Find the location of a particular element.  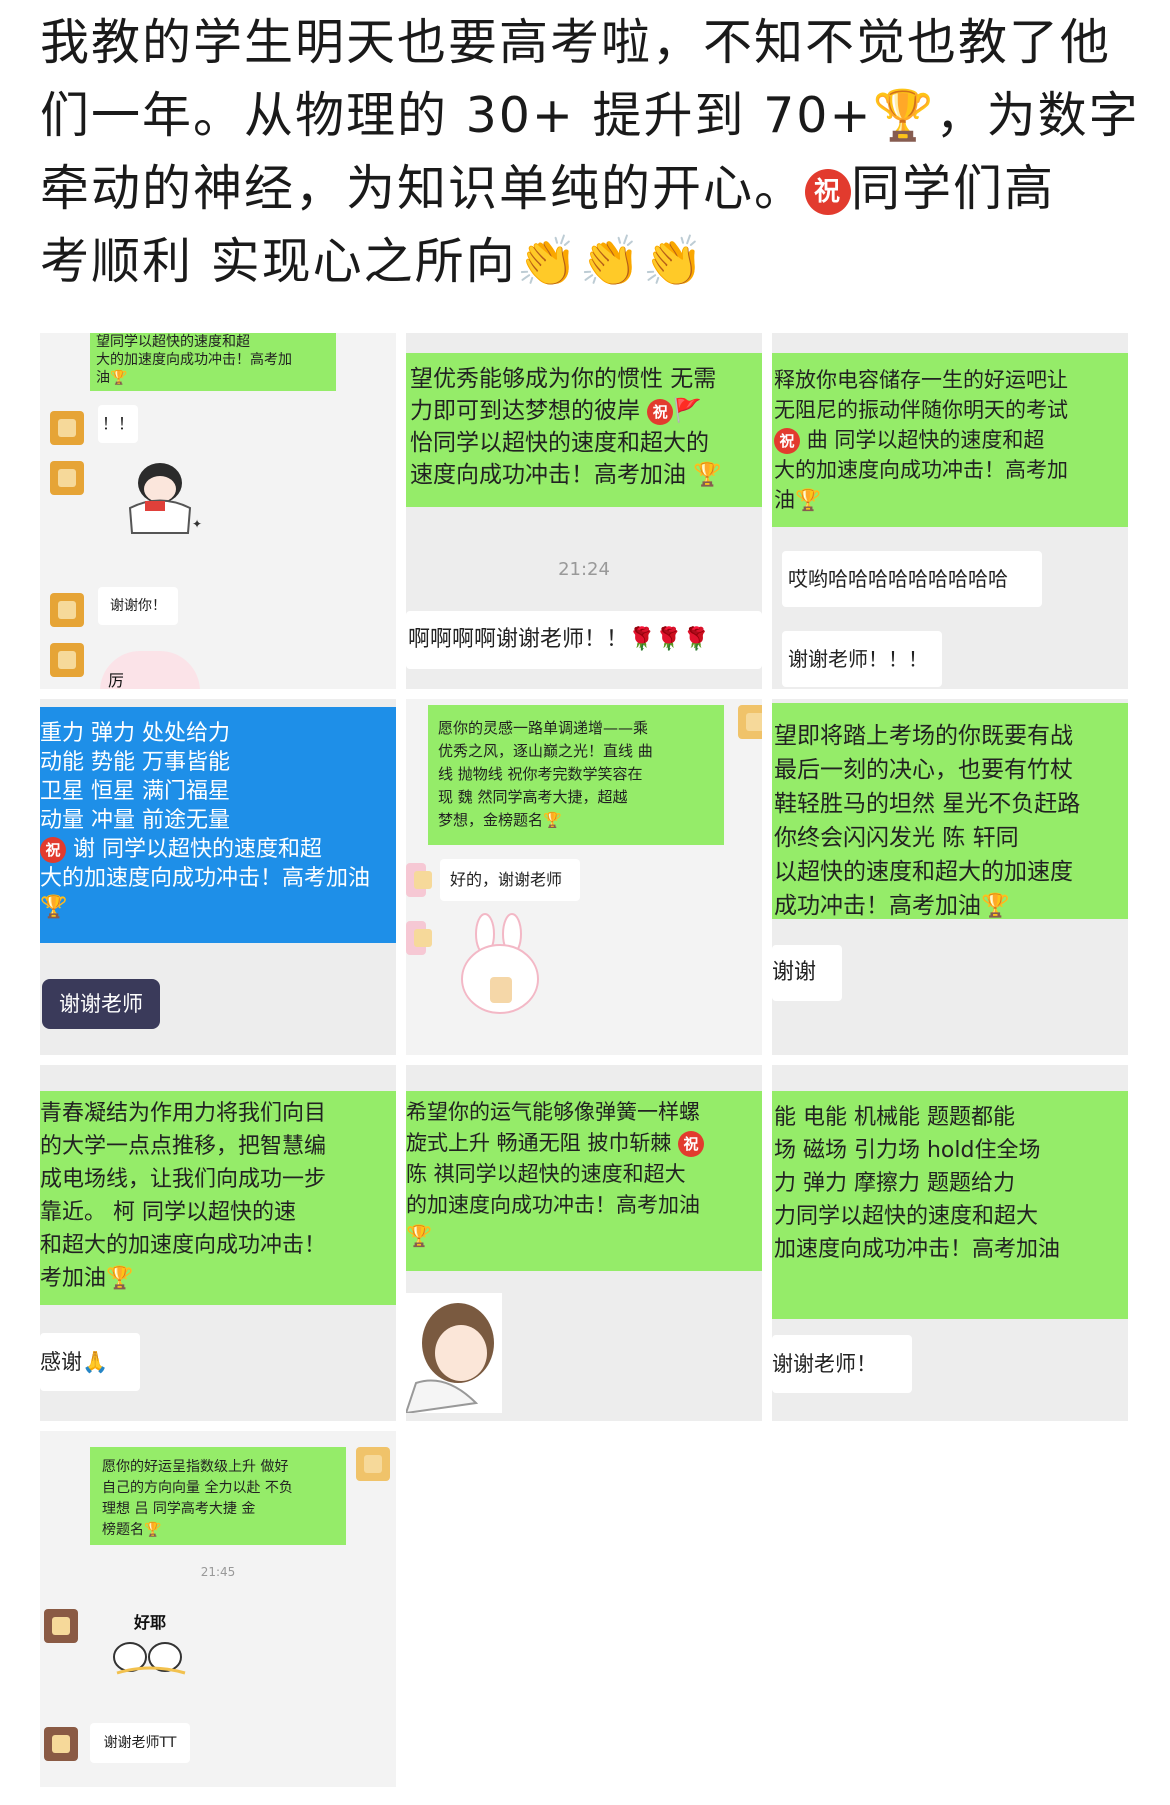

trophy-icon: 🏆 is located at coordinates (904, 115).